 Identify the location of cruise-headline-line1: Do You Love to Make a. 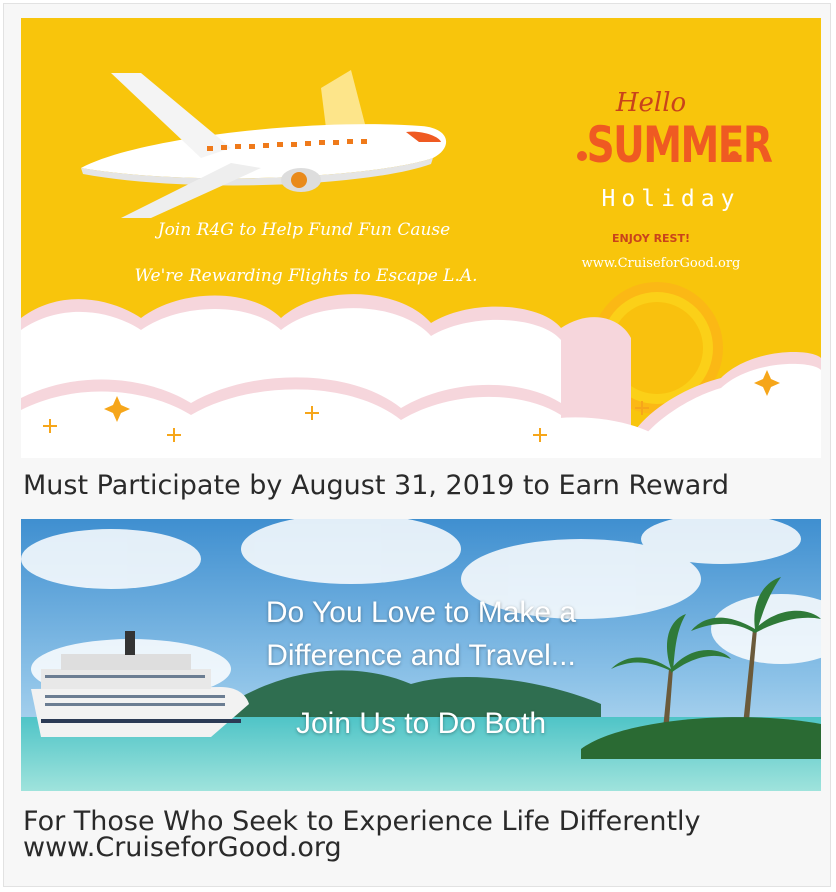
(421, 612).